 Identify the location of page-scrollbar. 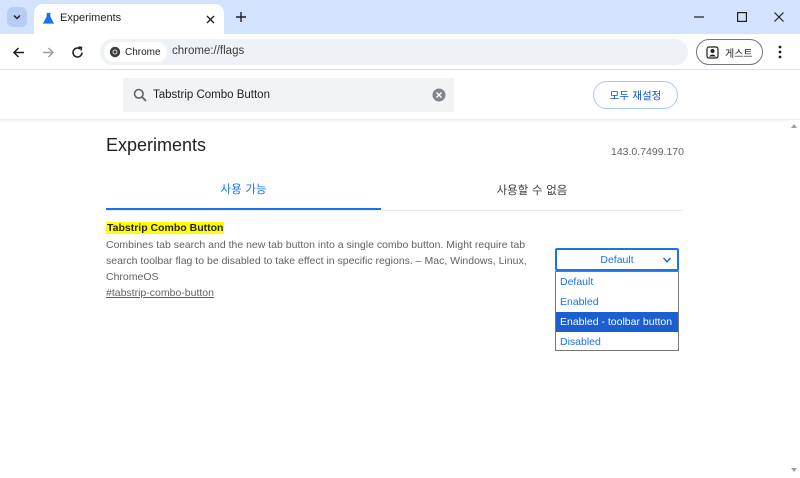
(794, 299).